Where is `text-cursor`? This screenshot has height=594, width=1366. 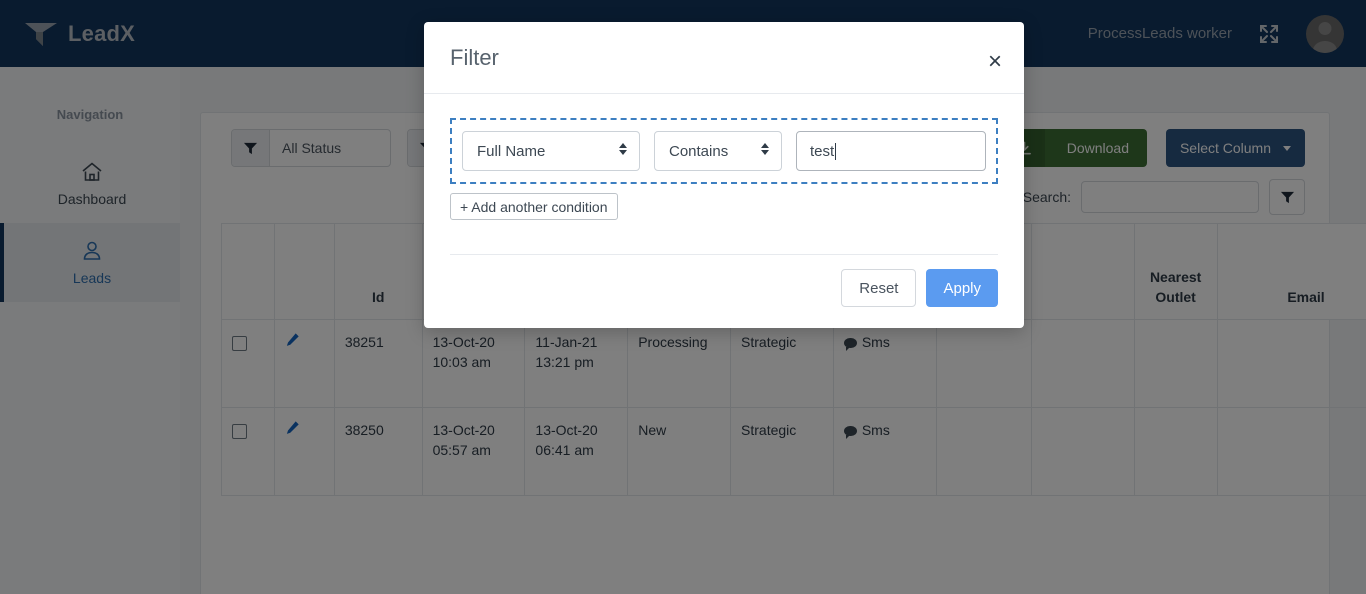
text-cursor is located at coordinates (836, 151).